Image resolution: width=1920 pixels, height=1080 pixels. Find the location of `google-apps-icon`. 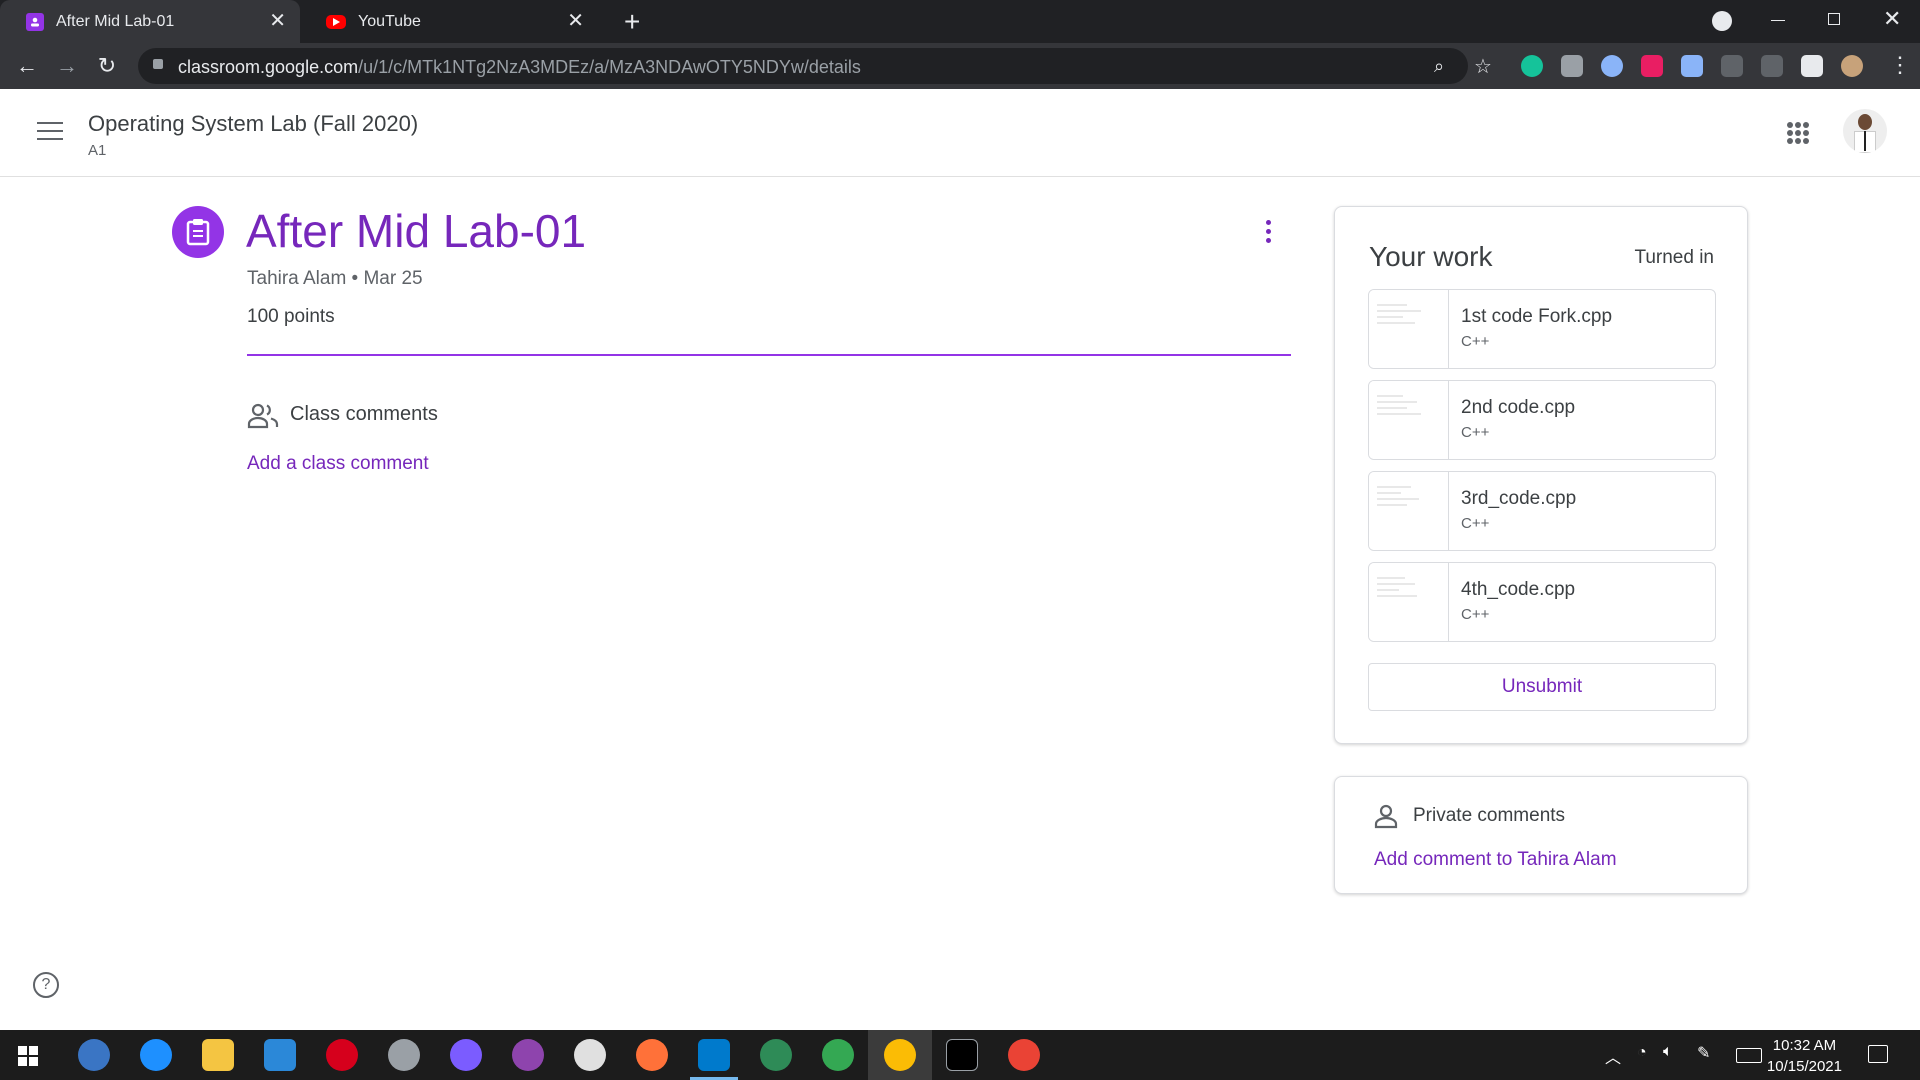

google-apps-icon is located at coordinates (1798, 133).